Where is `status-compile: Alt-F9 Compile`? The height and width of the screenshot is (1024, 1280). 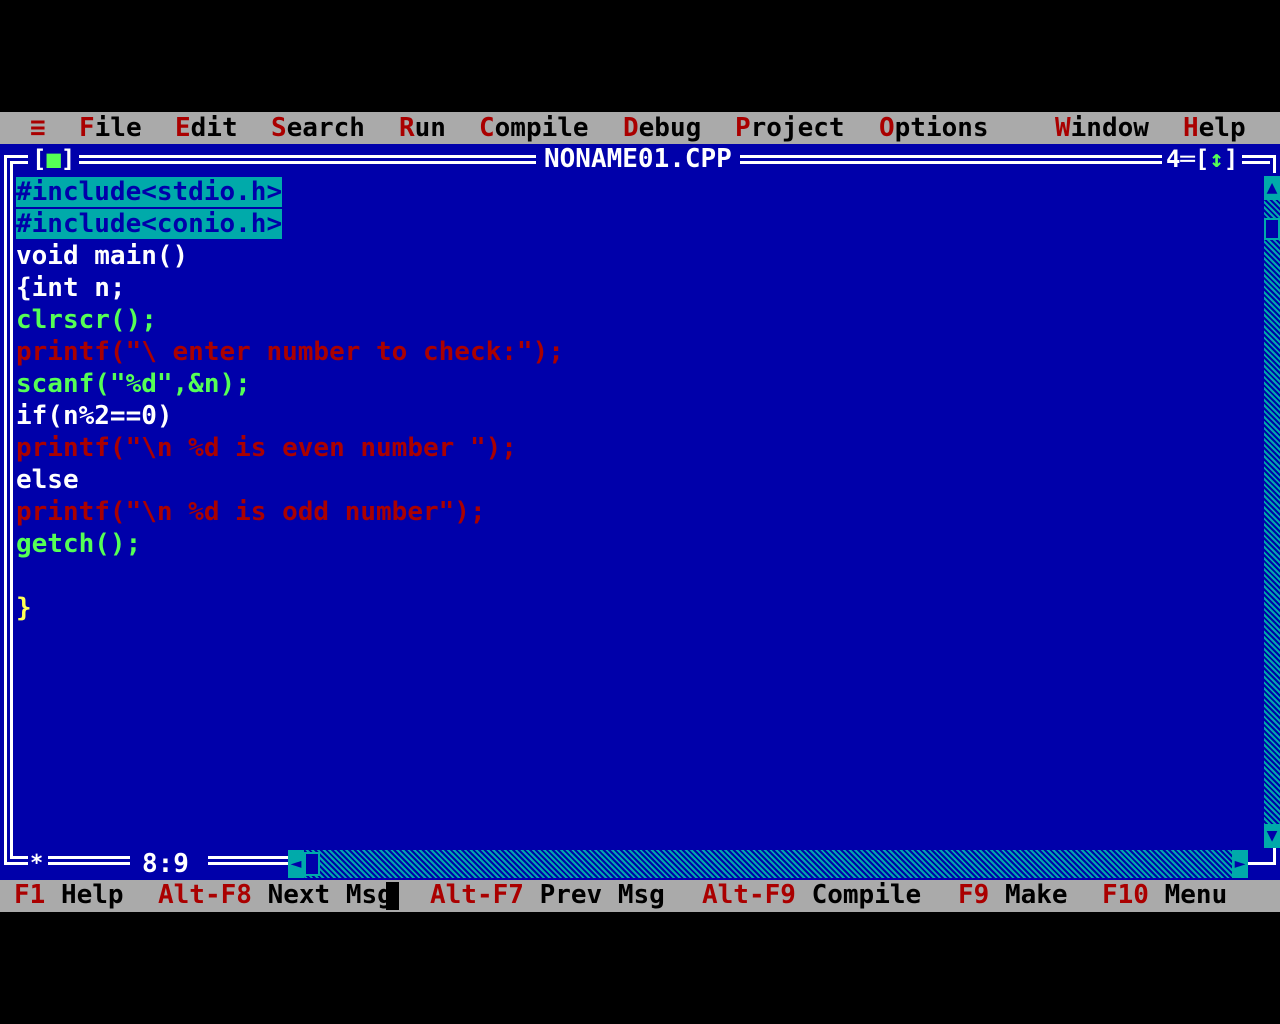
status-compile: Alt-F9 Compile is located at coordinates (811, 896).